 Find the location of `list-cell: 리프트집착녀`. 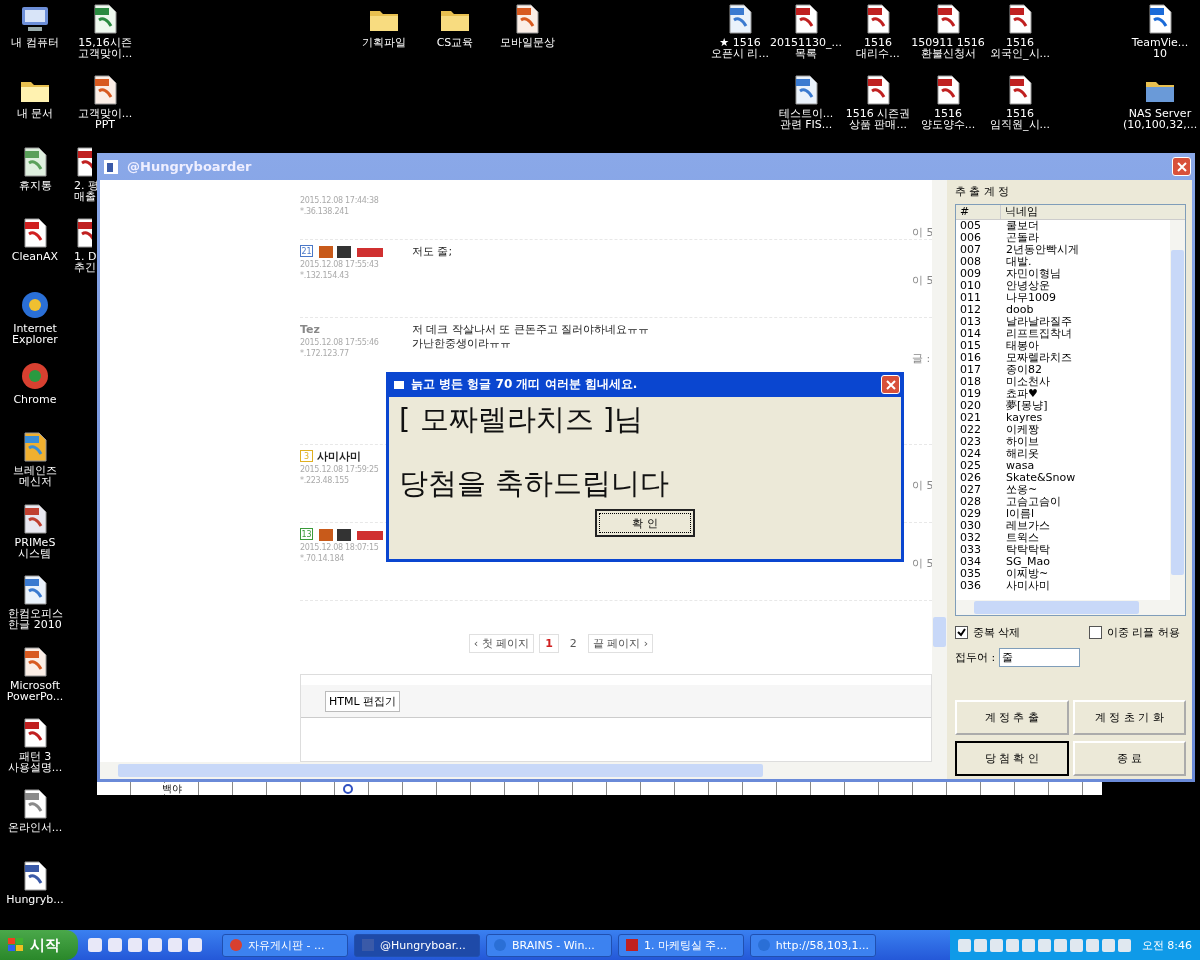

list-cell: 리프트집착녀 is located at coordinates (1039, 334).